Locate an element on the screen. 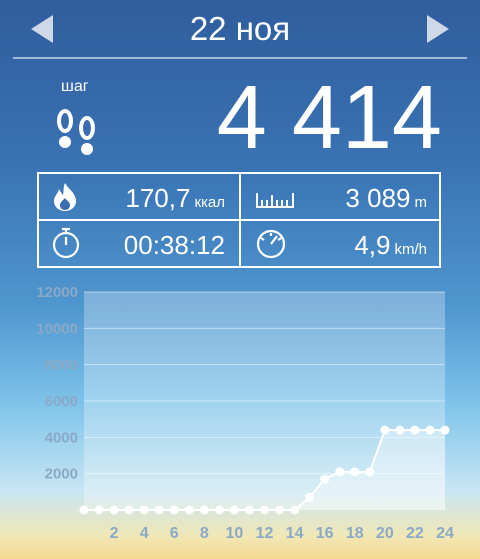  x-tick-label: 18 is located at coordinates (355, 532).